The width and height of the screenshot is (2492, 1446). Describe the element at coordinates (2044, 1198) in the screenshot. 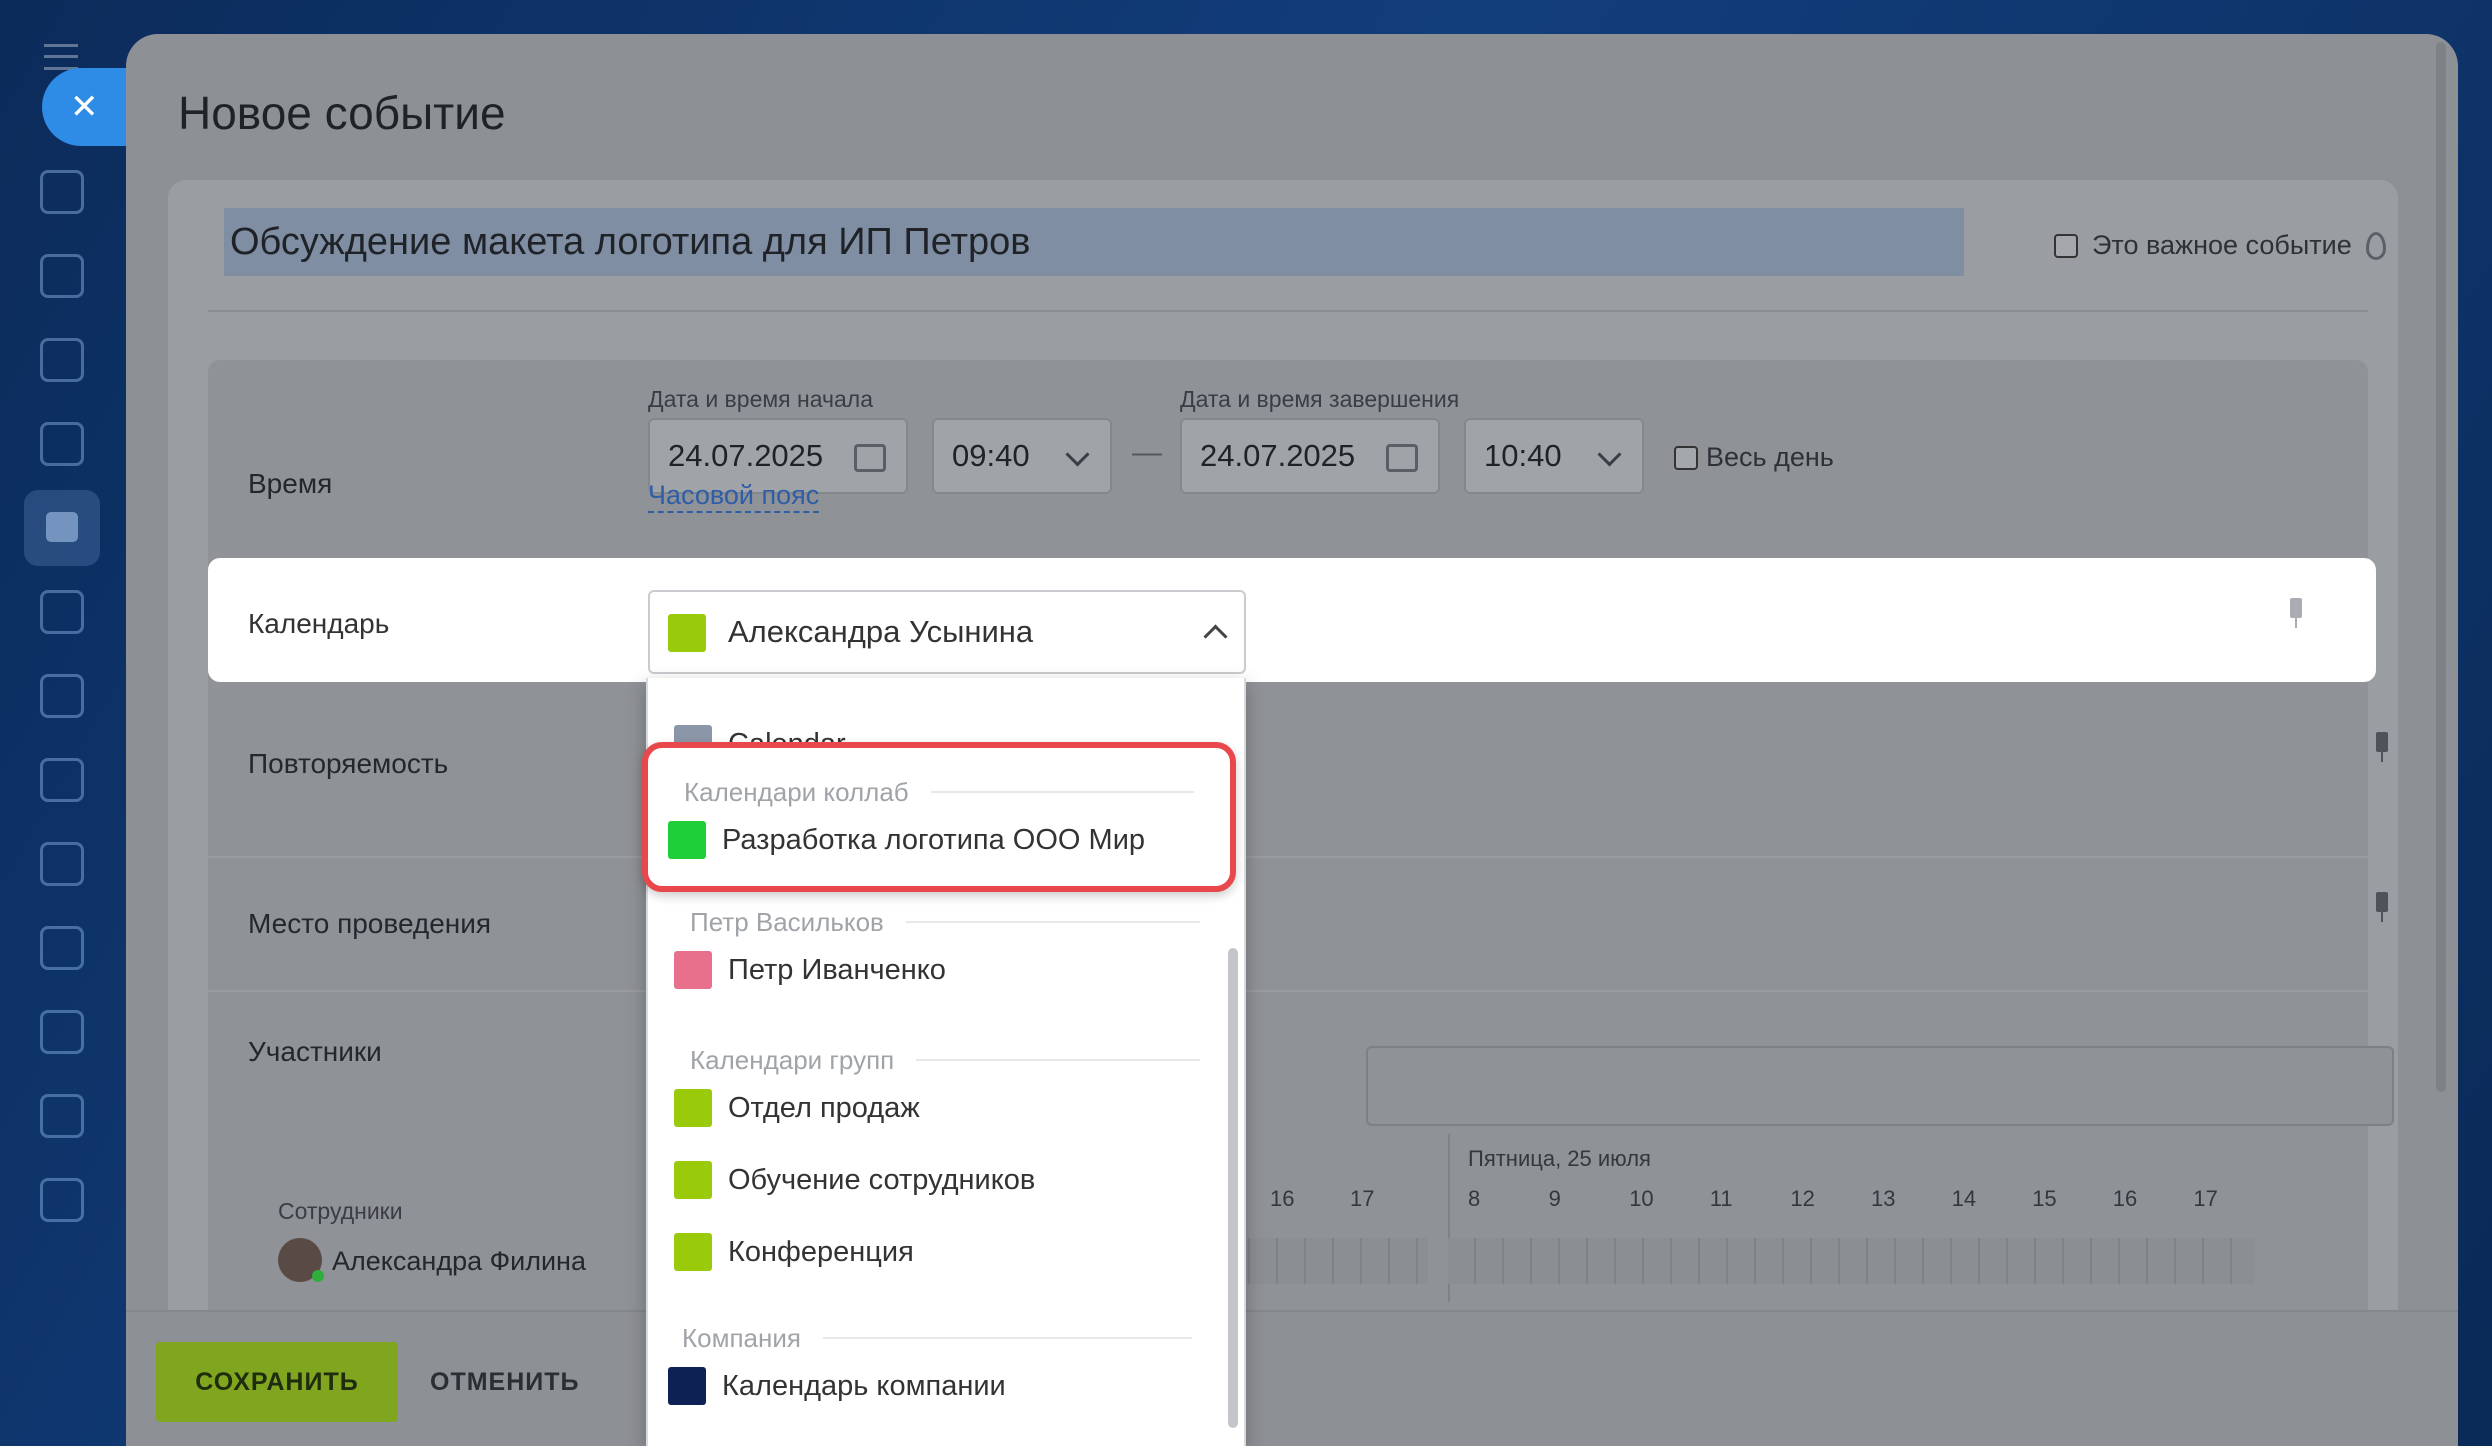

I see `timeline-hour-label: 15` at that location.